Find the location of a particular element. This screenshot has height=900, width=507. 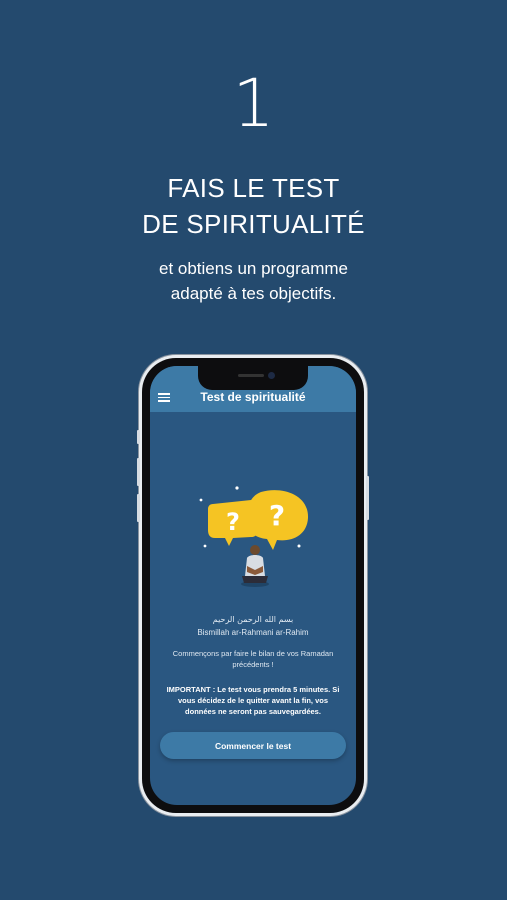

subline-line-2: adapté à tes objectifs. is located at coordinates (253, 293).